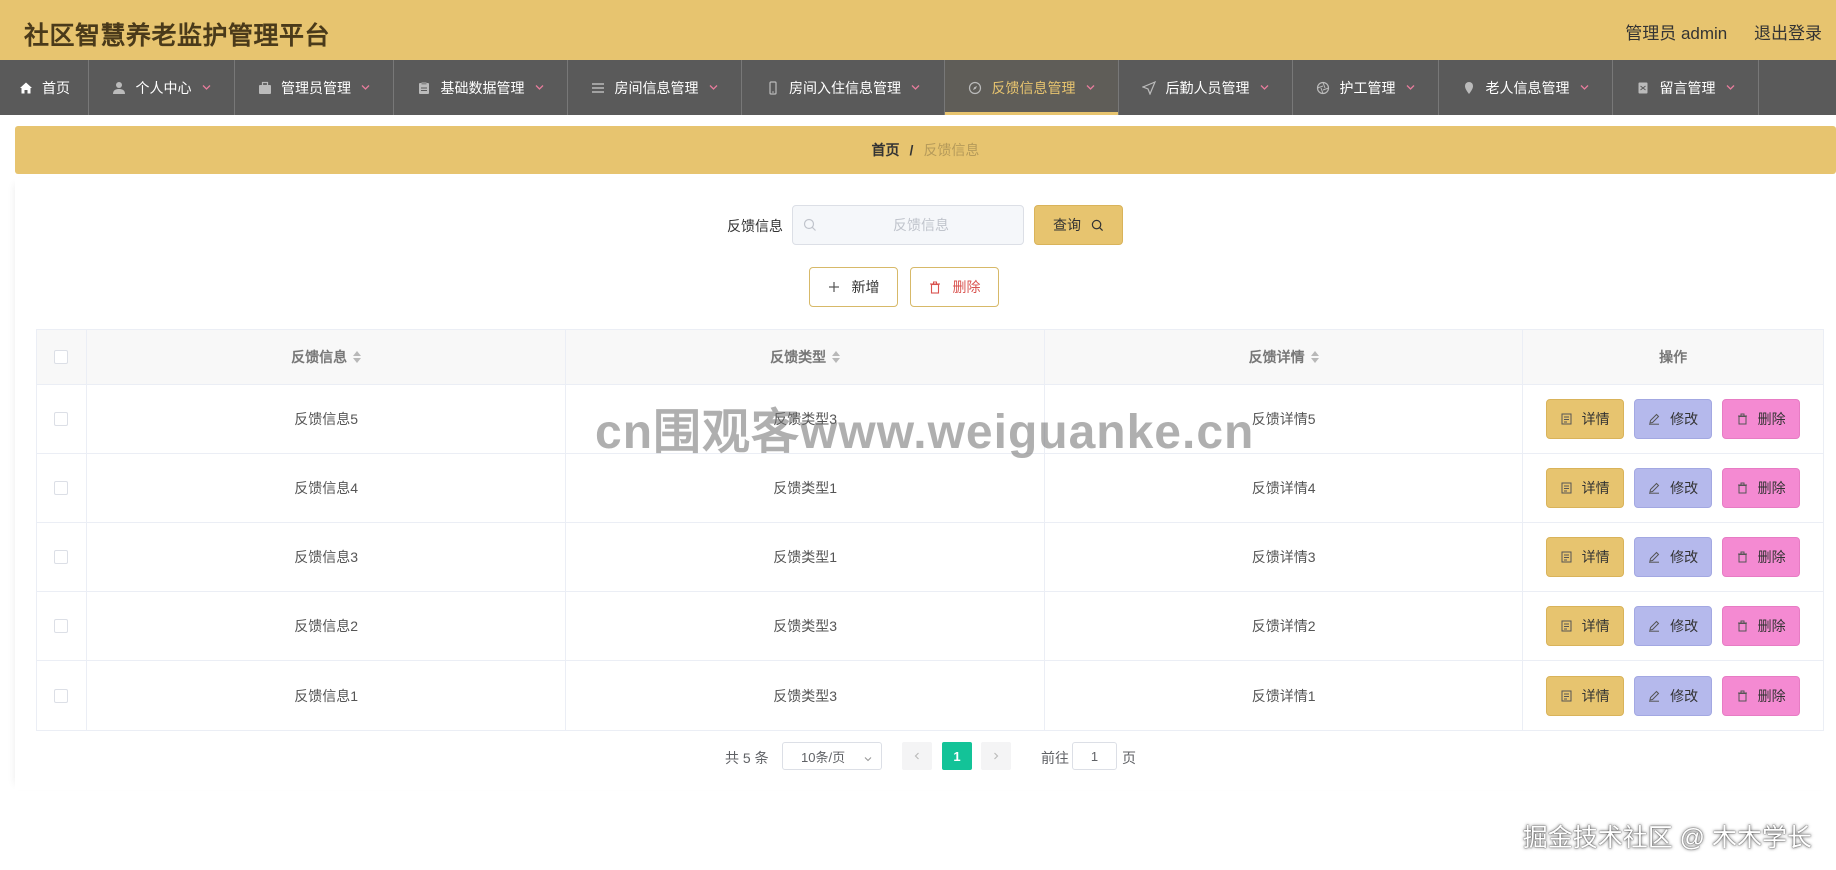 This screenshot has width=1836, height=870. What do you see at coordinates (755, 226) in the screenshot?
I see `search-label: 反馈信息` at bounding box center [755, 226].